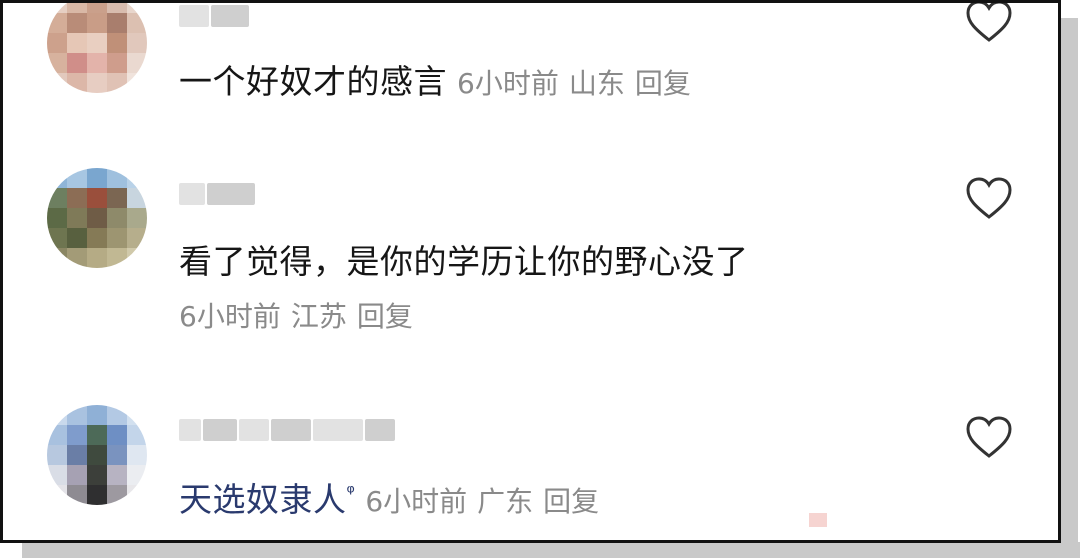 The height and width of the screenshot is (560, 1080). I want to click on comment-meta: 6小时前 江苏 回复, so click(296, 315).